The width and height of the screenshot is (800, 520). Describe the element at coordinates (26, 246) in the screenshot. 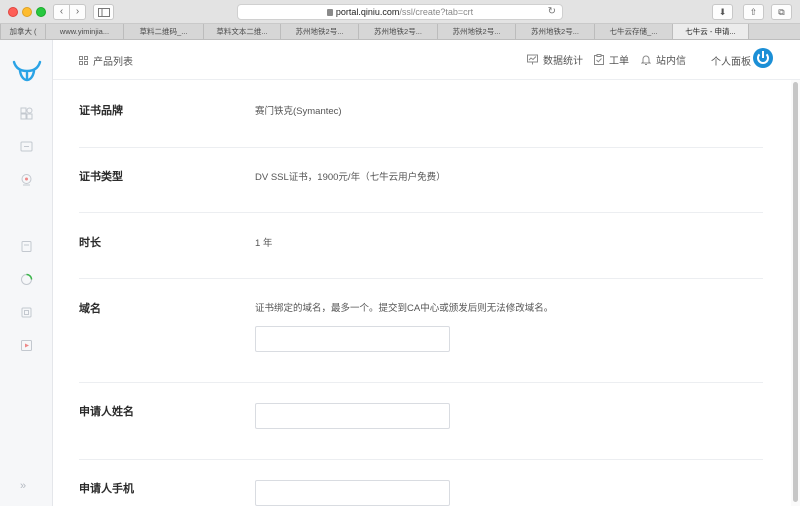

I see `document-nav-icon` at that location.